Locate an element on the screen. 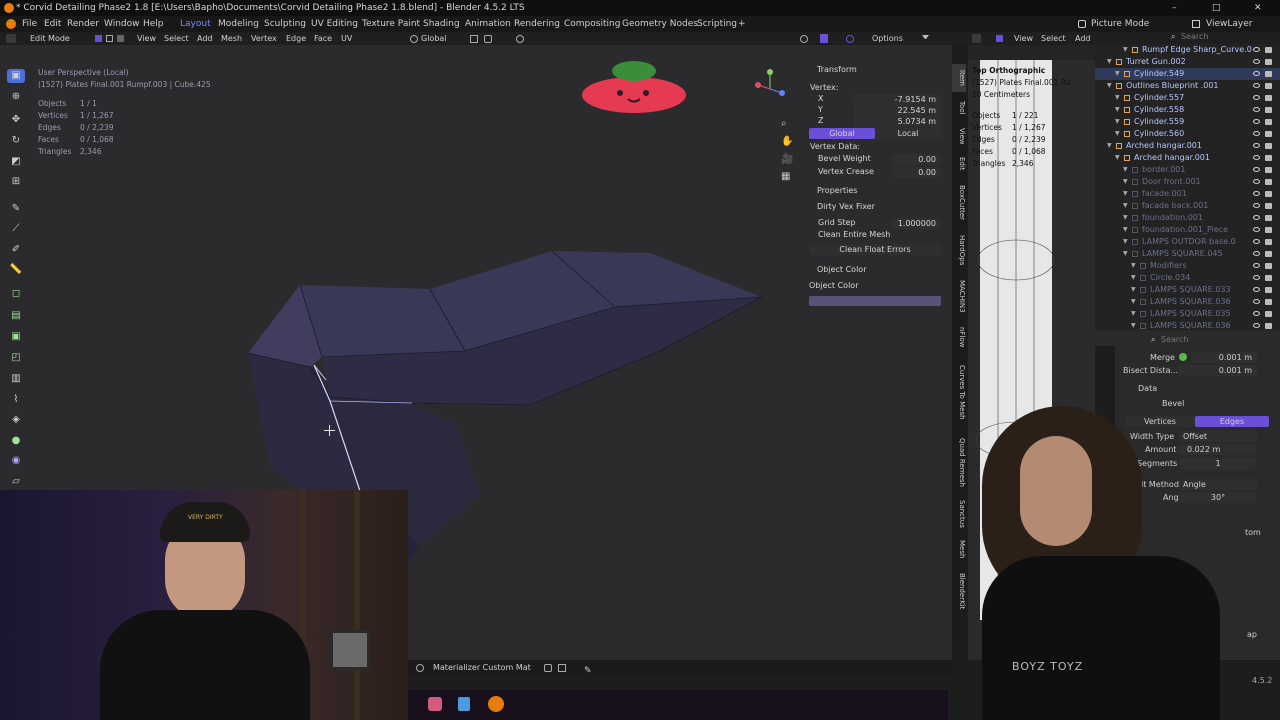 The height and width of the screenshot is (720, 1280). move-tool-icon: ✥ is located at coordinates (16, 120).